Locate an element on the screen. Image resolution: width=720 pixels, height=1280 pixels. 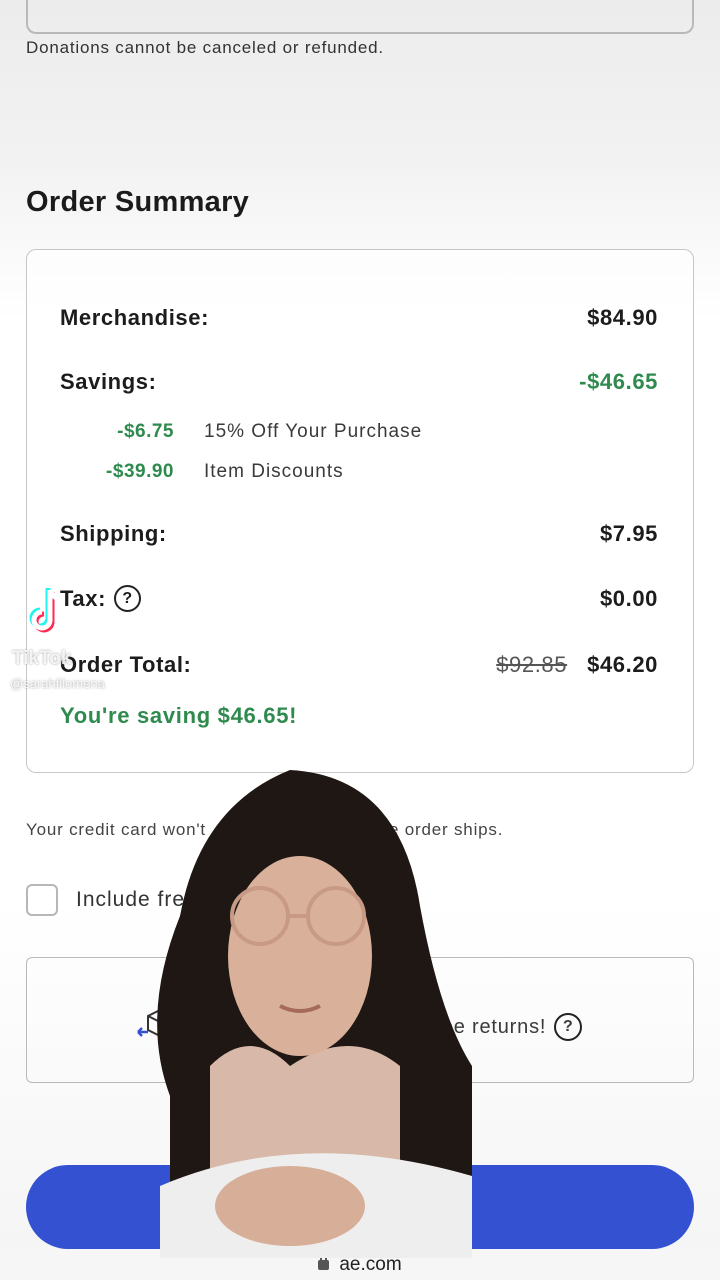
tiktok-watermark-brand: TikTok is located at coordinates (42, 658).